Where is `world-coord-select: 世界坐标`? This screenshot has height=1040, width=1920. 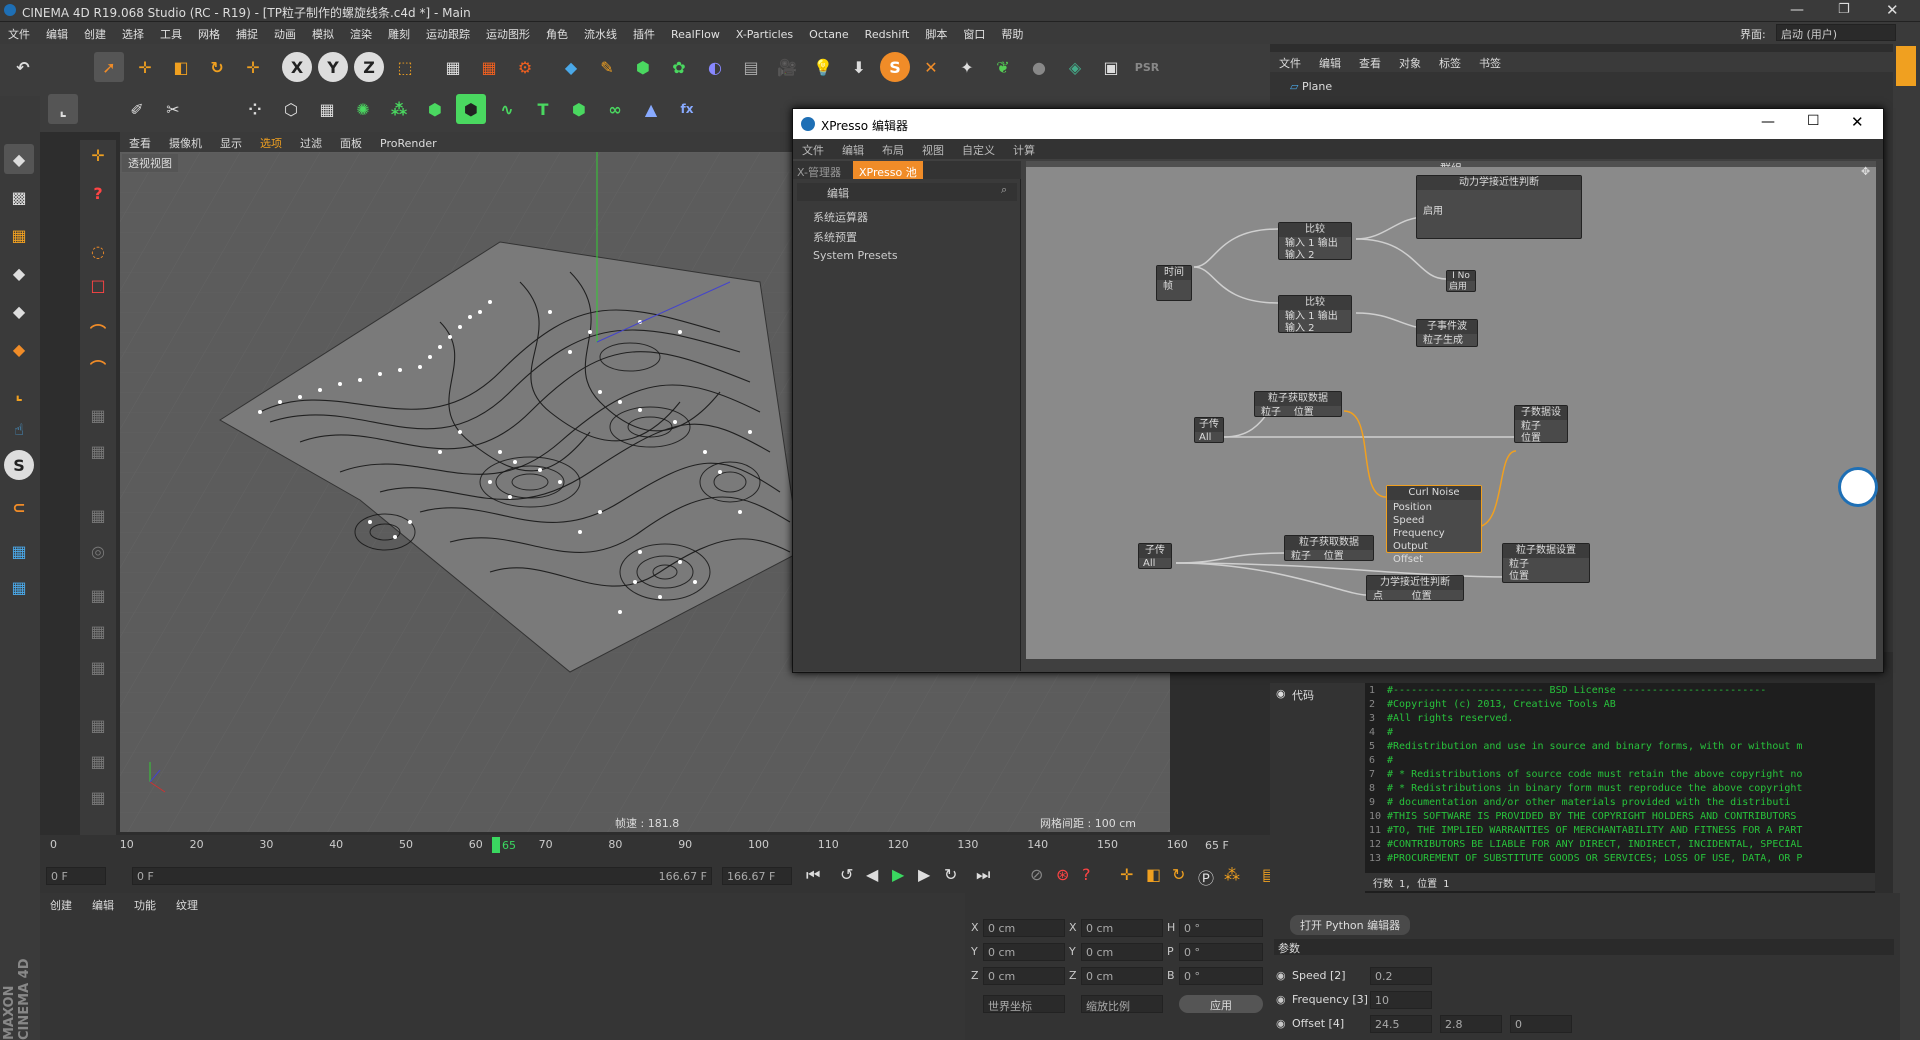 world-coord-select: 世界坐标 is located at coordinates (1024, 1004).